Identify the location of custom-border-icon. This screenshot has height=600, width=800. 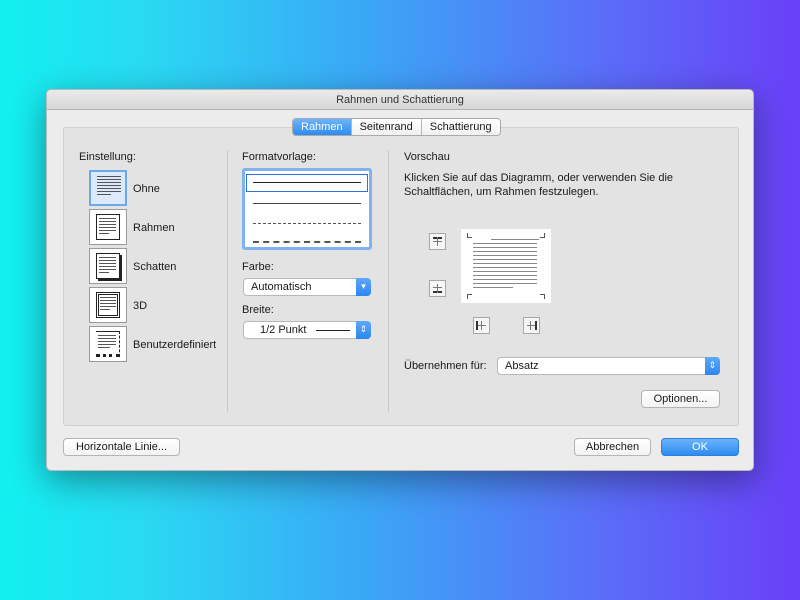
(108, 344).